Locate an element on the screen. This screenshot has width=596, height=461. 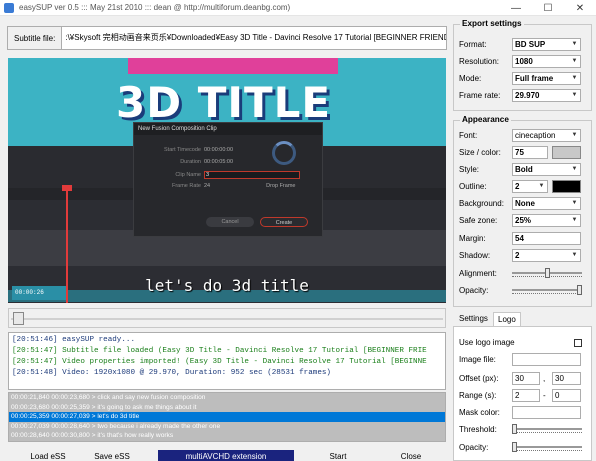
alignment-label: Alignment: is located at coordinates (478, 273).